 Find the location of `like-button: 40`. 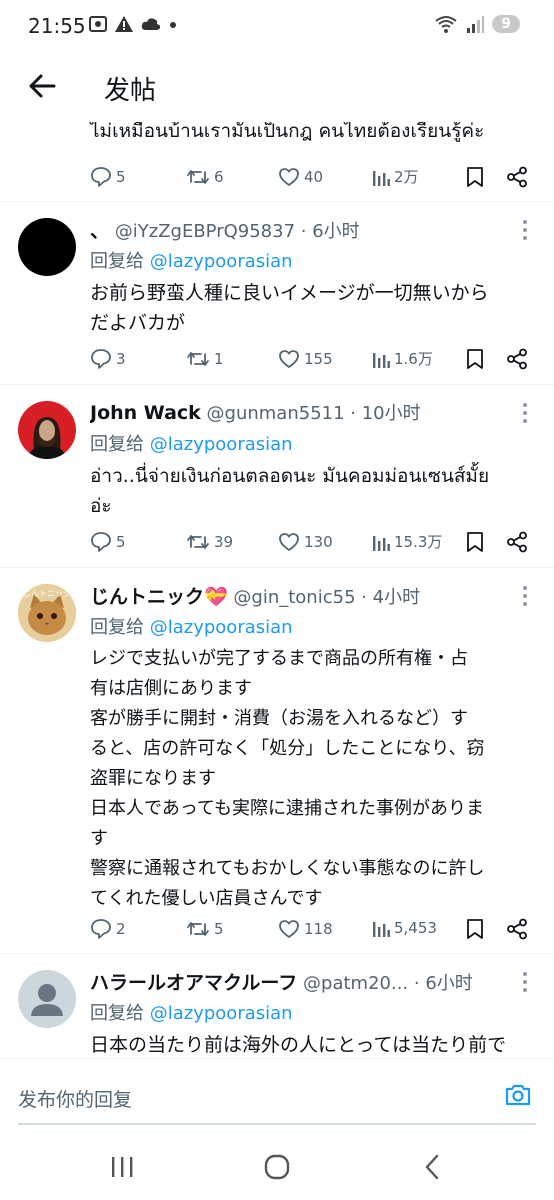

like-button: 40 is located at coordinates (300, 177).